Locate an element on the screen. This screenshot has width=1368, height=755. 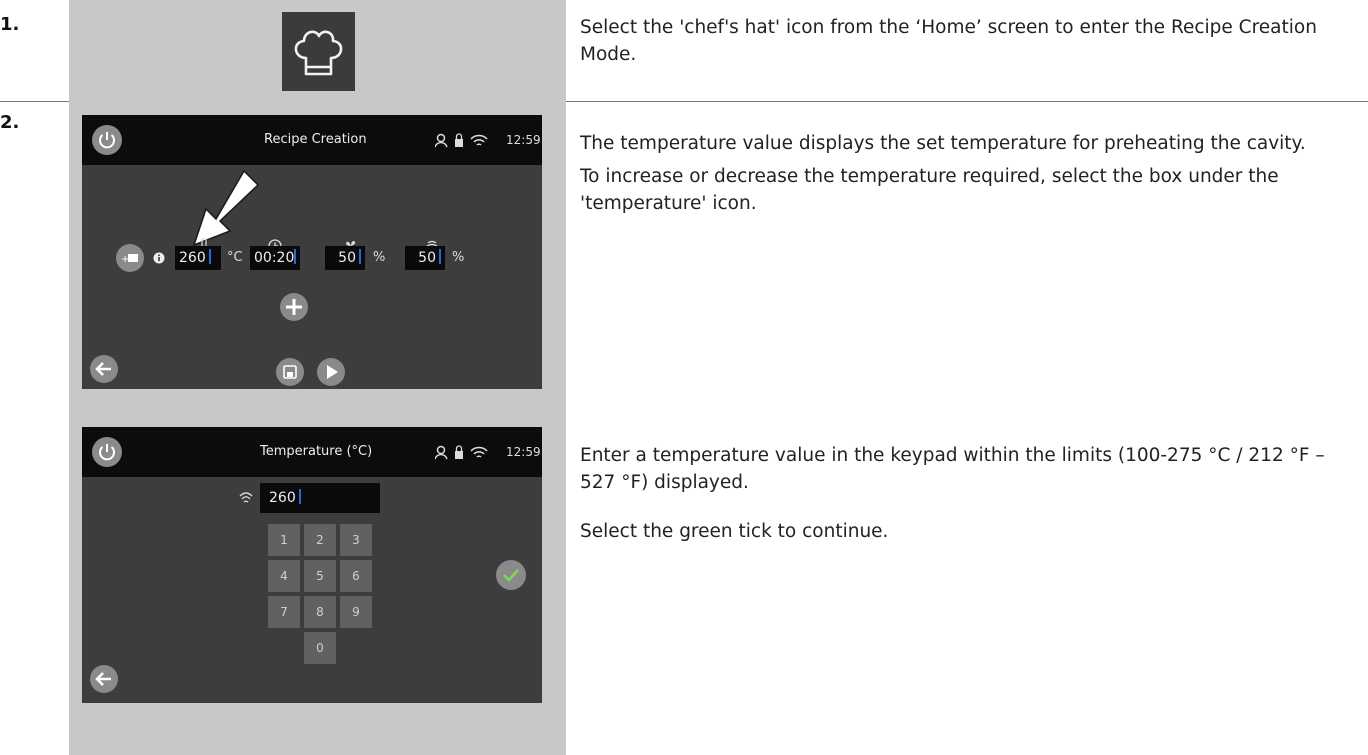
fan-field: 50 is located at coordinates (345, 258).